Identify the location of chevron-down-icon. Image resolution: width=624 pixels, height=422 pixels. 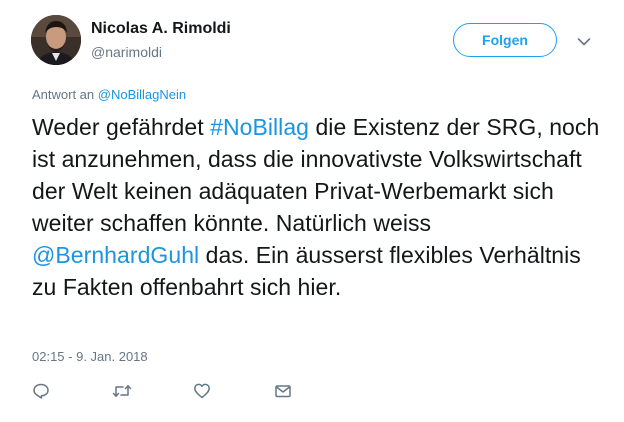
(584, 40).